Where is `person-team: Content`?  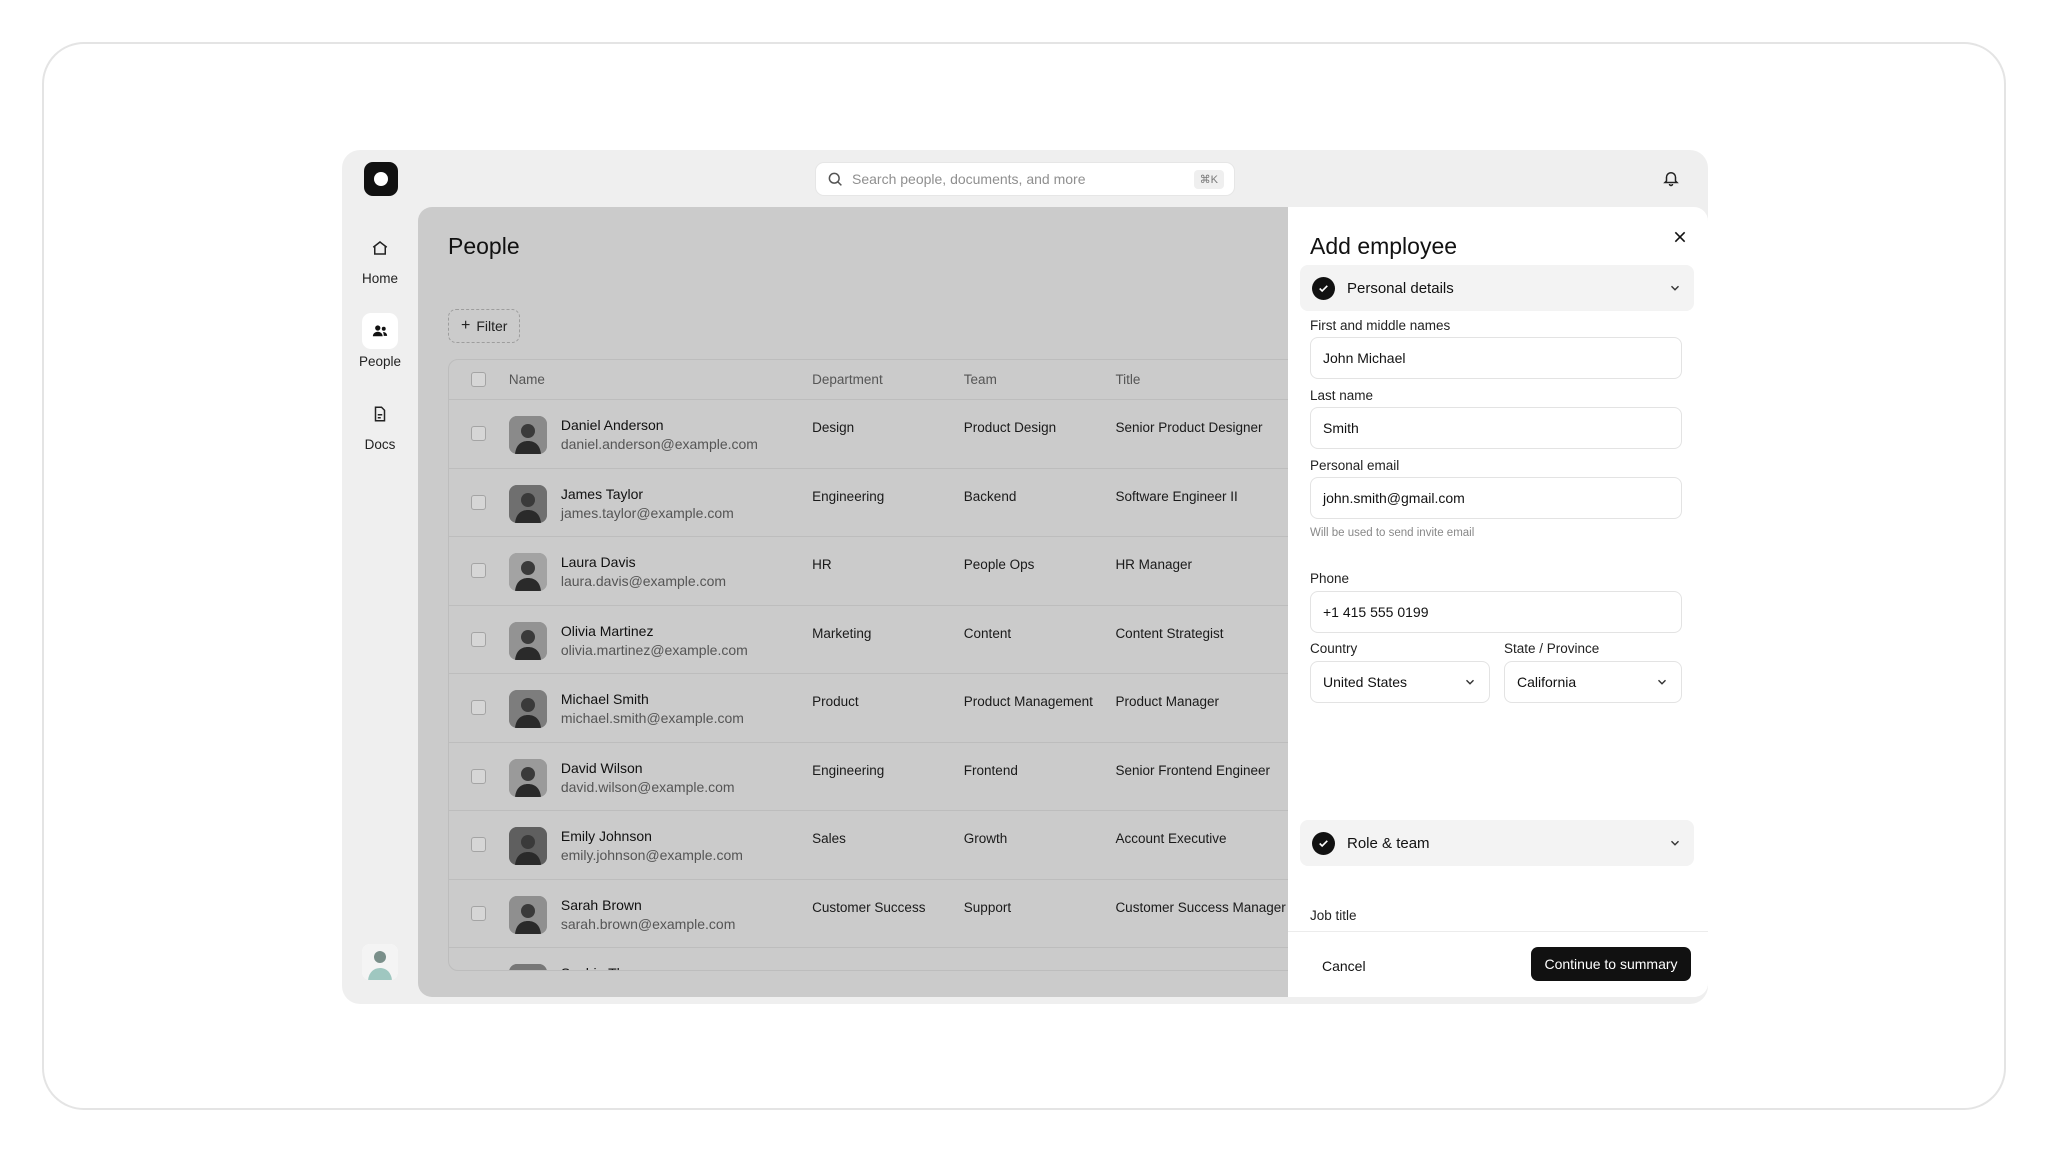
person-team: Content is located at coordinates (987, 633).